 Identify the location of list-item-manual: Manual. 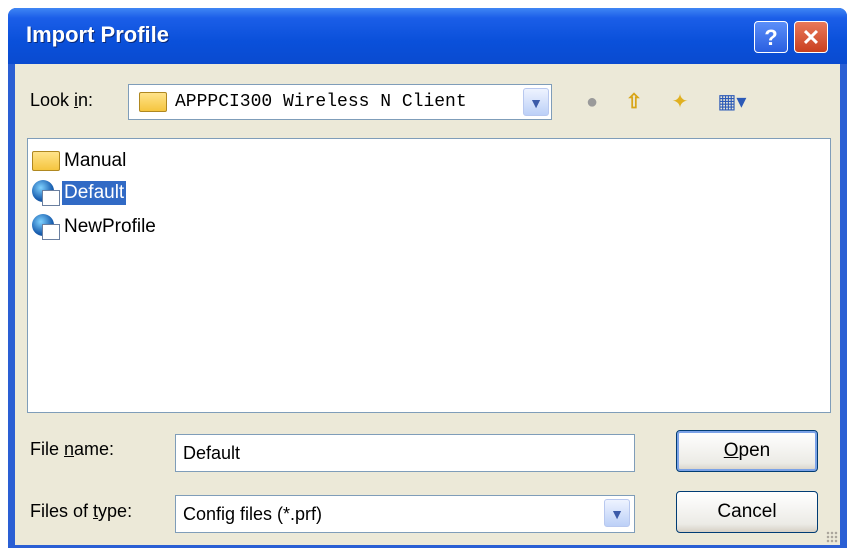
(80, 161).